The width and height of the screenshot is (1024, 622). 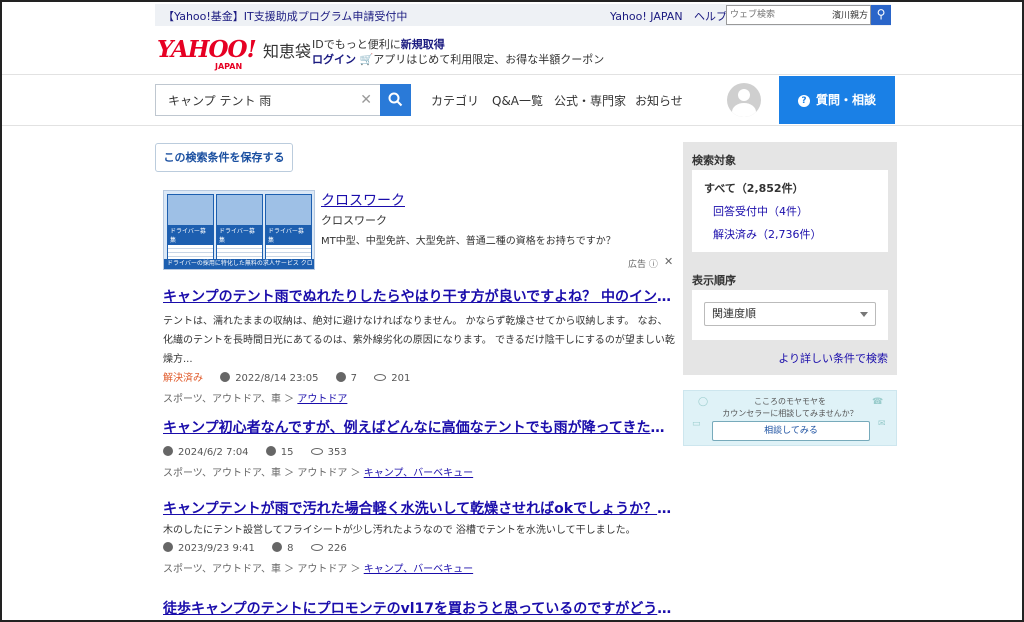 I want to click on view-count: 201, so click(x=401, y=378).